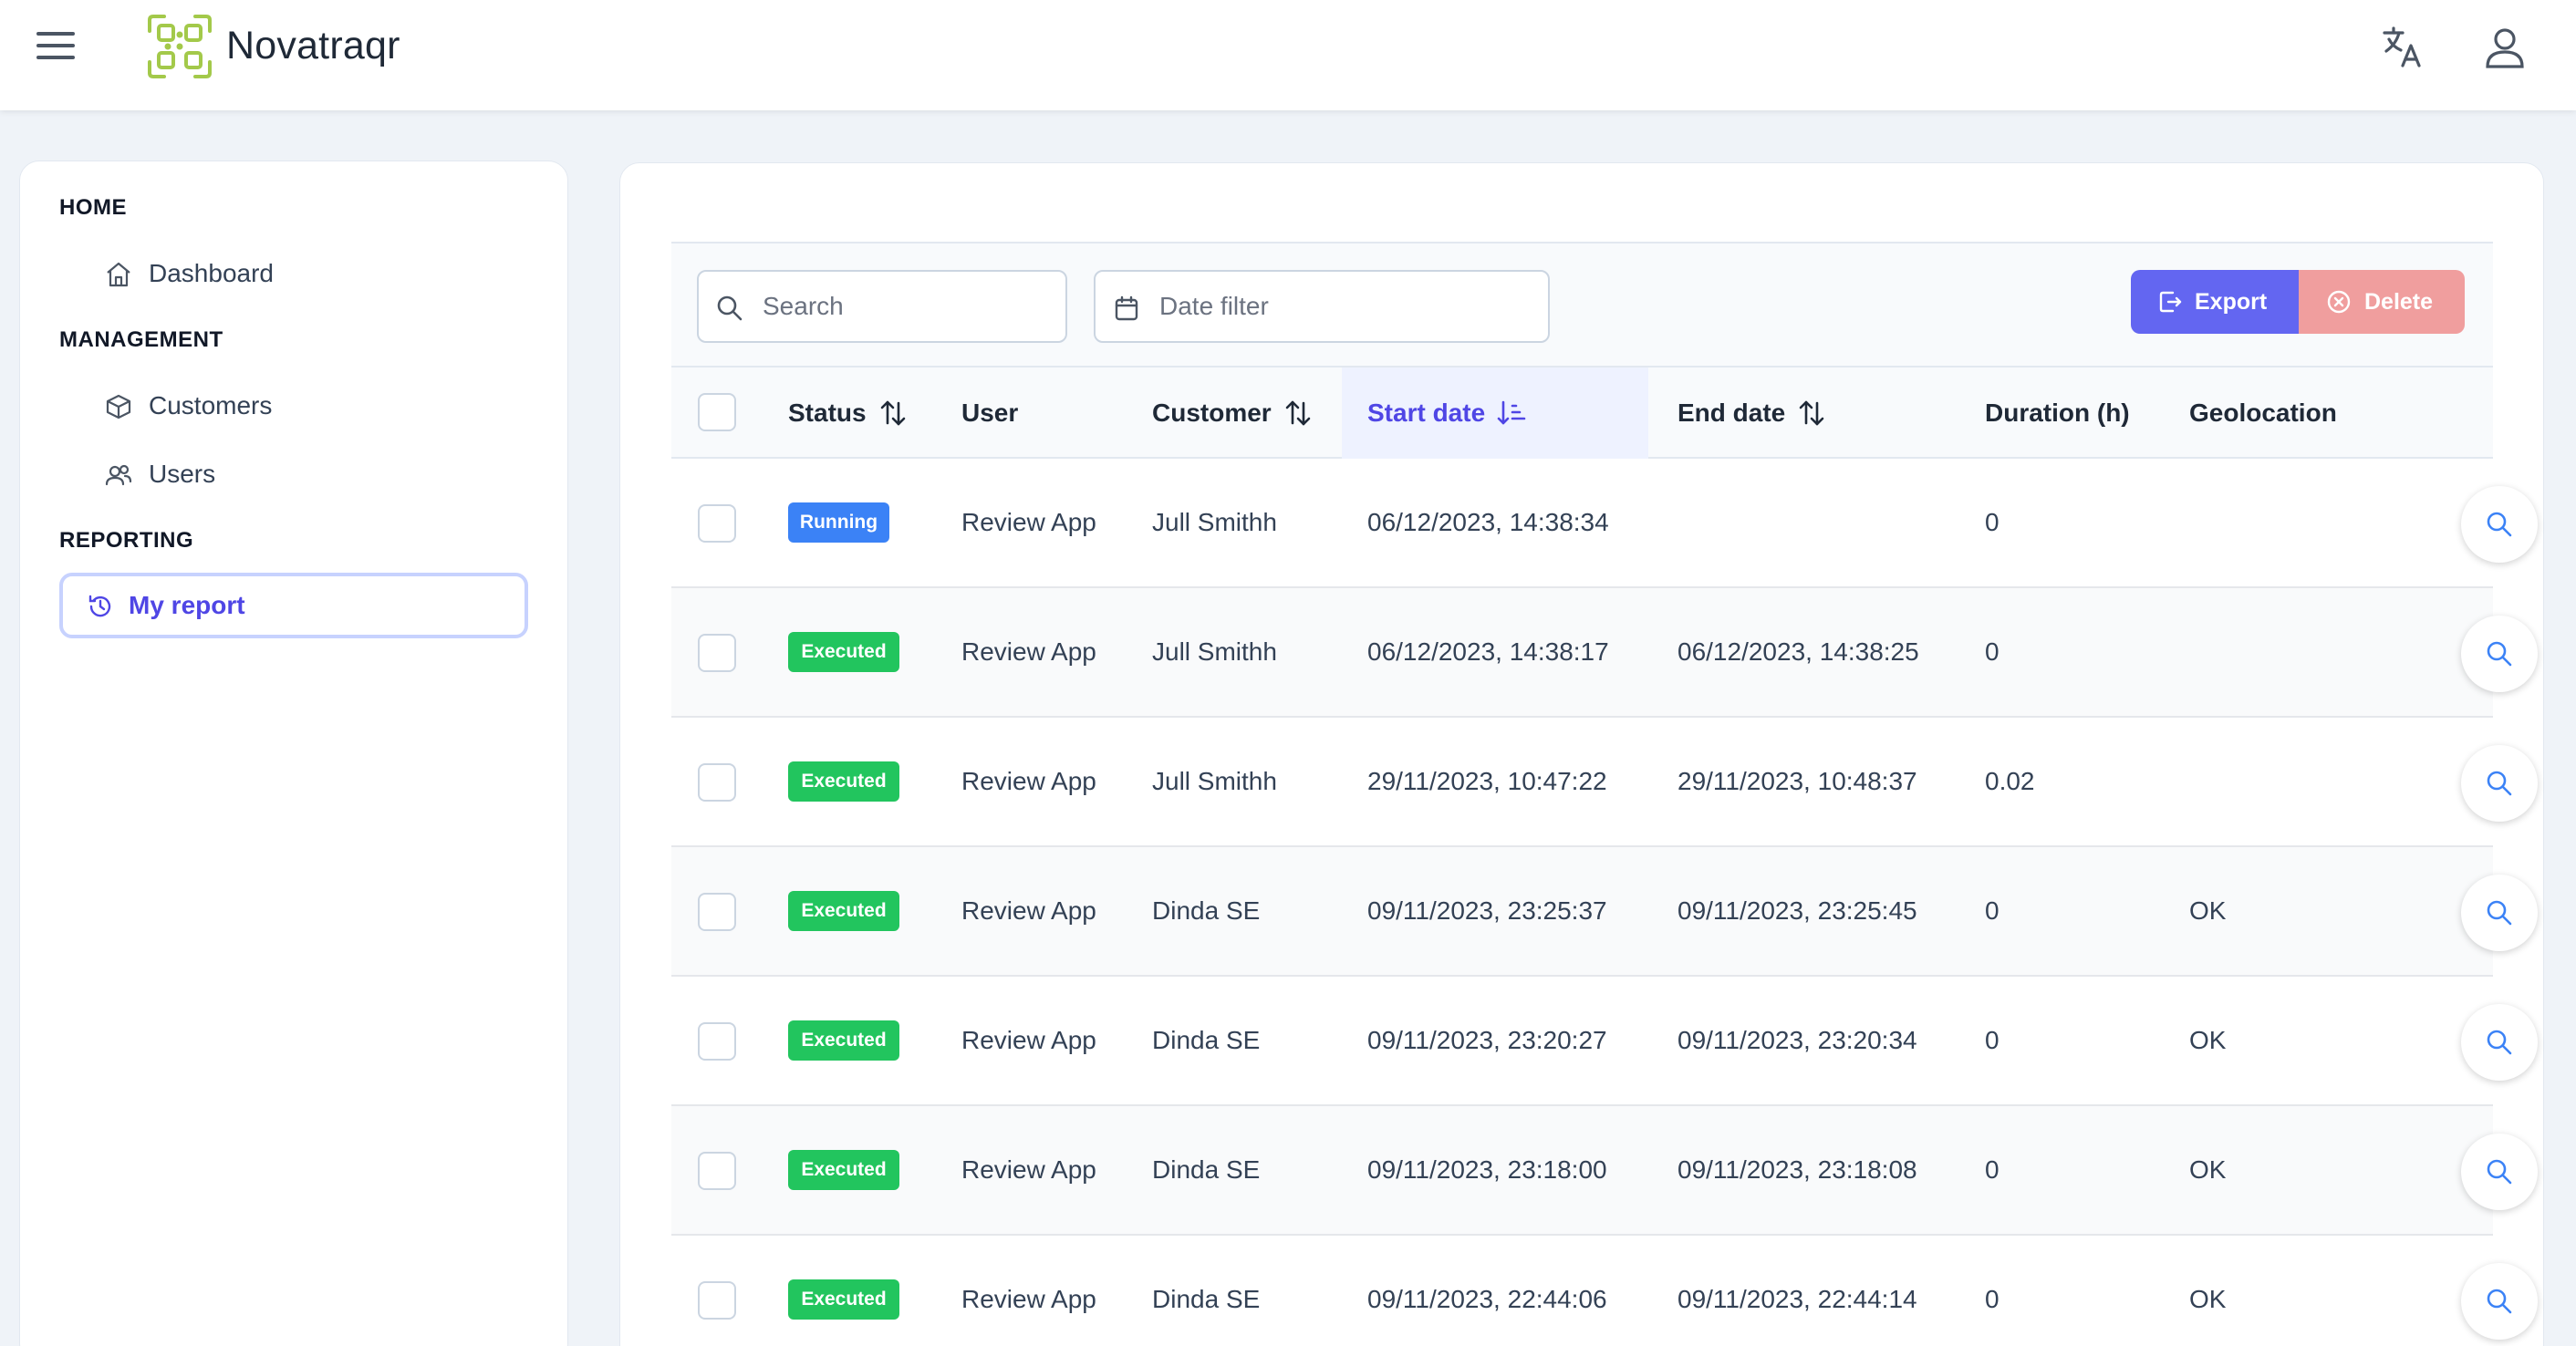 The height and width of the screenshot is (1346, 2576). What do you see at coordinates (1797, 1040) in the screenshot?
I see `end-date-cell: 09/11/2023, 23:20:34` at bounding box center [1797, 1040].